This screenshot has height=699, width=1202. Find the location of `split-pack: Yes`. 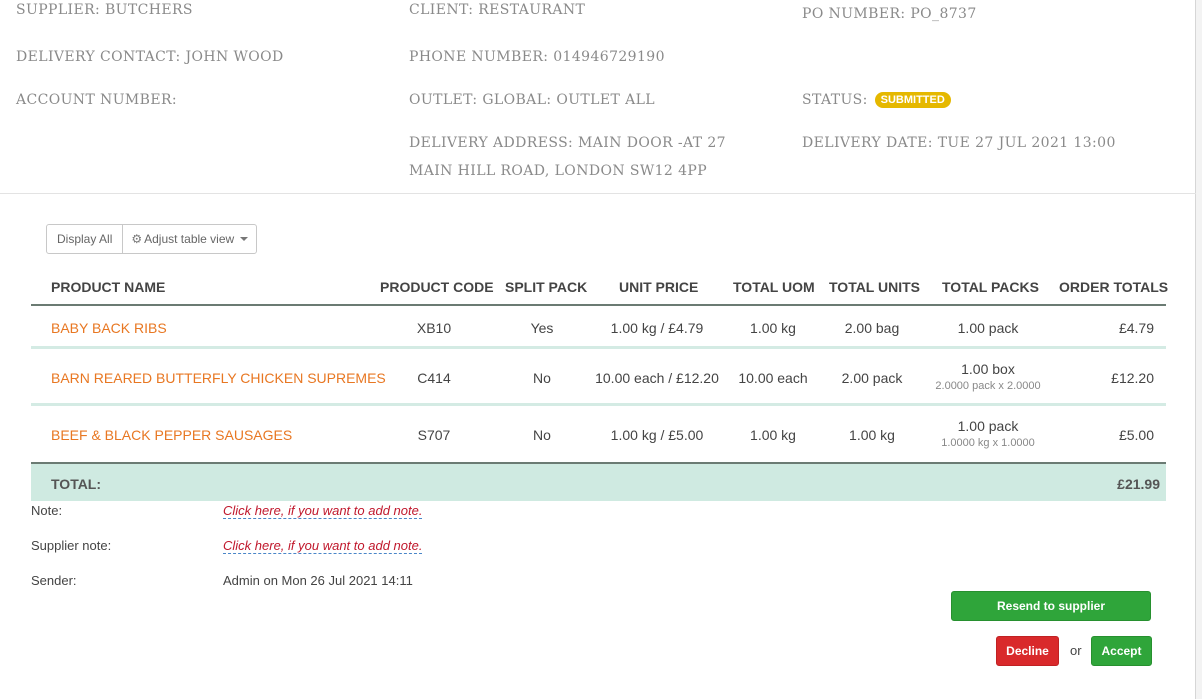

split-pack: Yes is located at coordinates (542, 328).